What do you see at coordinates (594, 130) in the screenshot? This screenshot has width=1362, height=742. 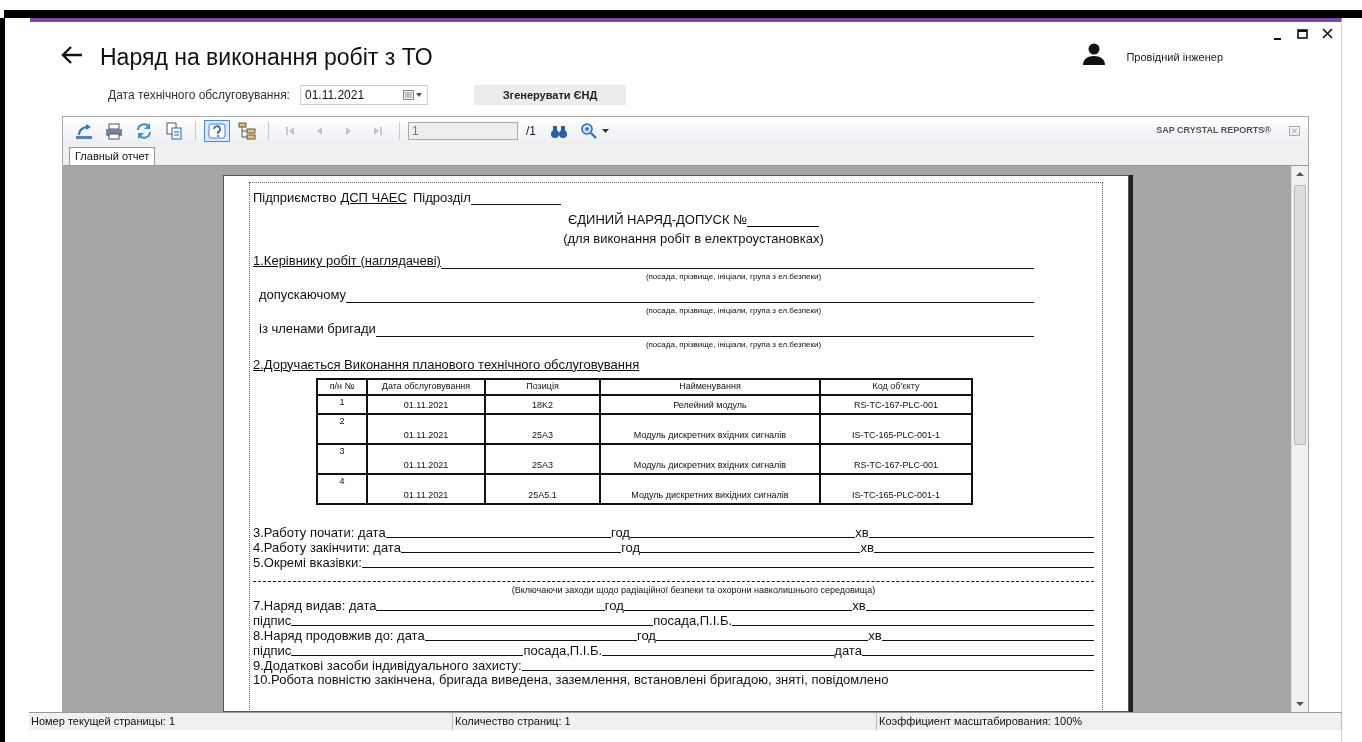 I see `zoom-icon` at bounding box center [594, 130].